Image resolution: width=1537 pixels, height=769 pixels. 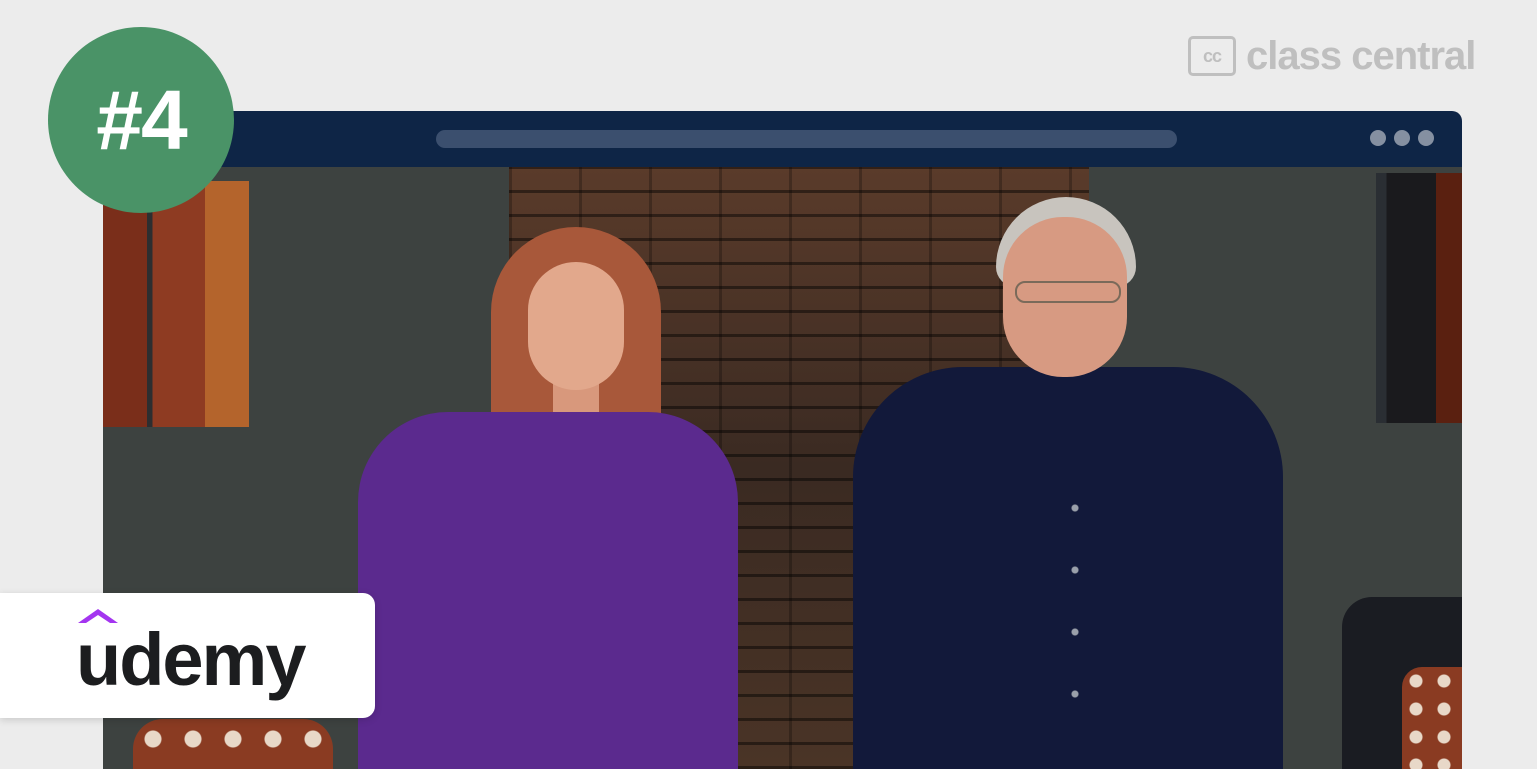 What do you see at coordinates (1361, 56) in the screenshot?
I see `class-central-wordmark: class central` at bounding box center [1361, 56].